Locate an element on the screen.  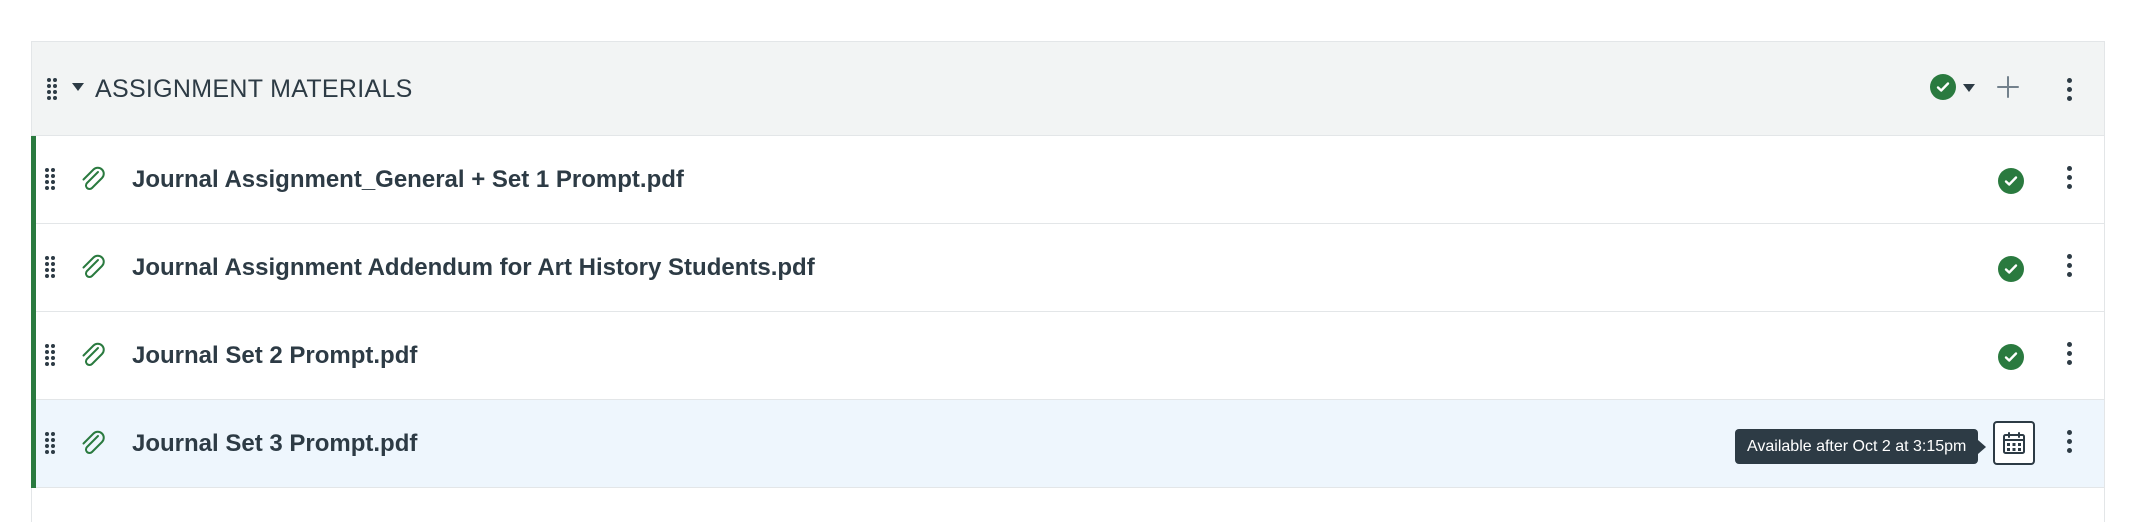
publish-menu-caret-icon is located at coordinates (1969, 88).